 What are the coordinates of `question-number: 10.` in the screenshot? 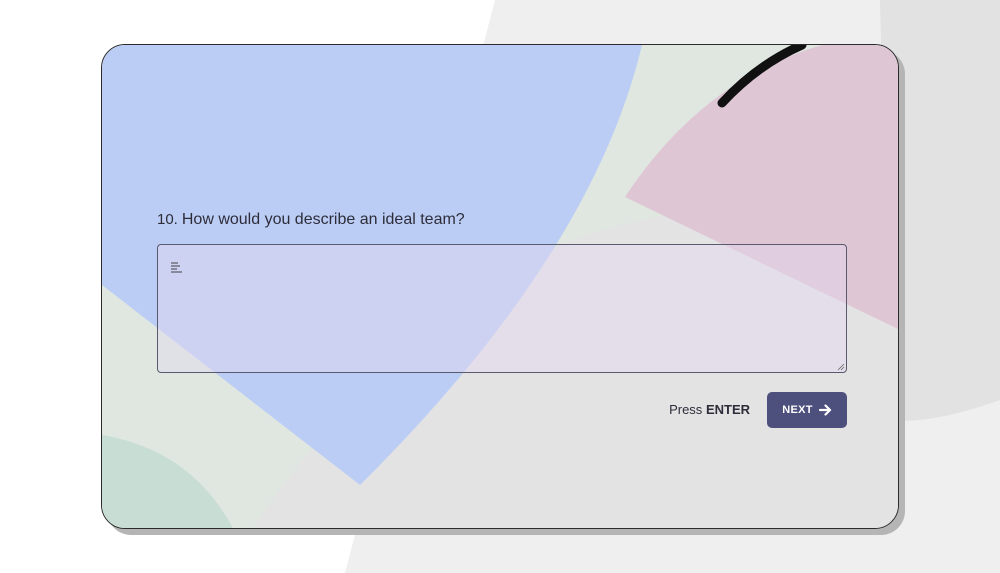 It's located at (167, 219).